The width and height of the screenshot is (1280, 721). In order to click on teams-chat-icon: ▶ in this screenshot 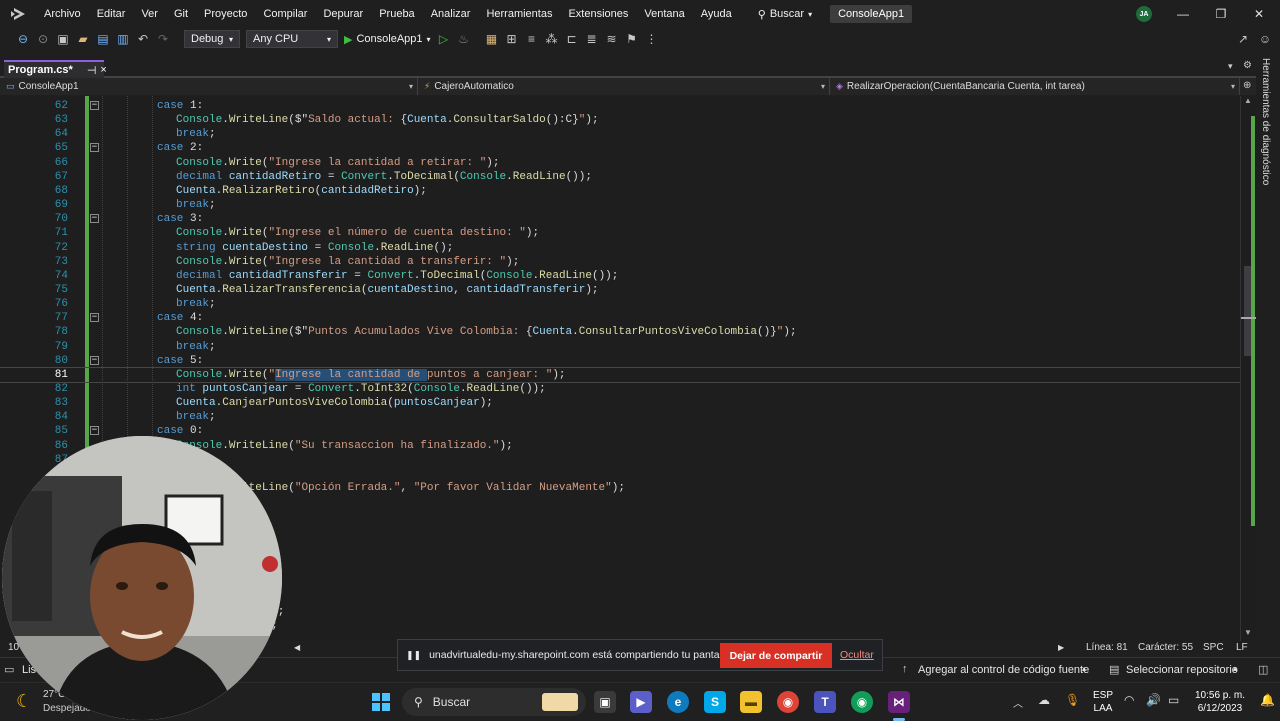, I will do `click(641, 702)`.